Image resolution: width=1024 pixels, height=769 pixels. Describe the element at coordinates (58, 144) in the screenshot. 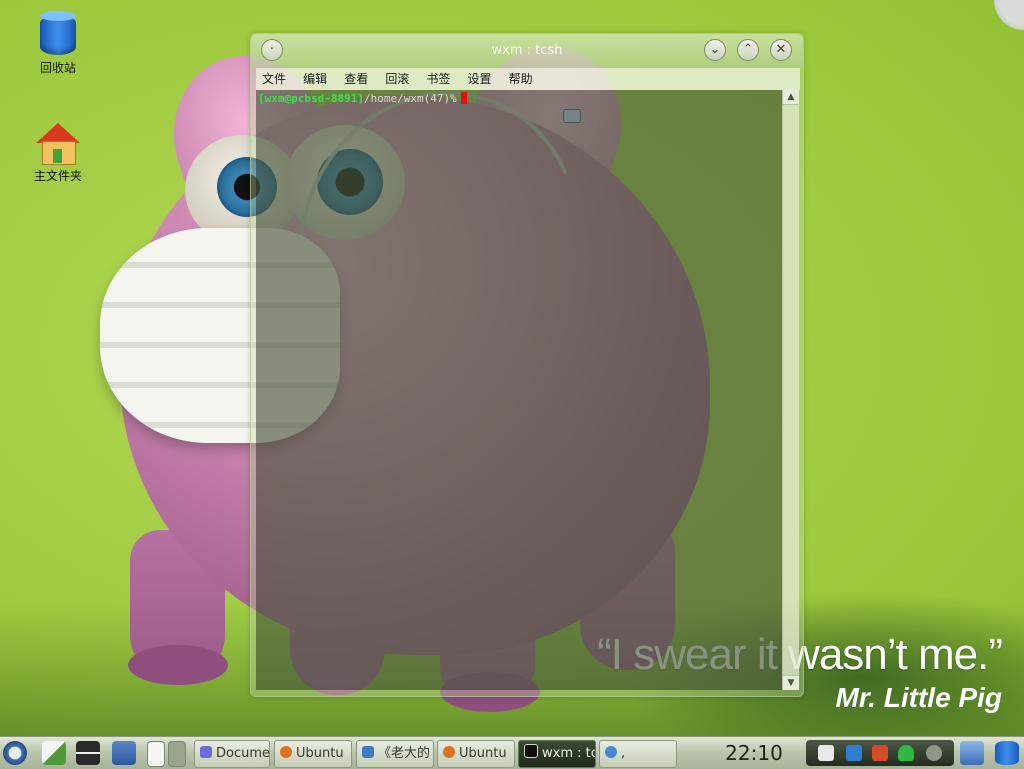

I see `home-folder-icon` at that location.